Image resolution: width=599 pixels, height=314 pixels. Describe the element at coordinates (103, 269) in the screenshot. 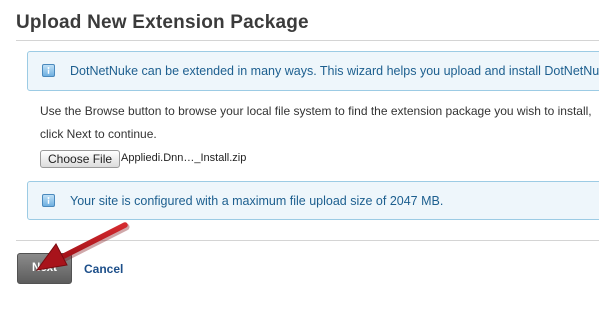

I see `cancel-link: Cancel` at that location.